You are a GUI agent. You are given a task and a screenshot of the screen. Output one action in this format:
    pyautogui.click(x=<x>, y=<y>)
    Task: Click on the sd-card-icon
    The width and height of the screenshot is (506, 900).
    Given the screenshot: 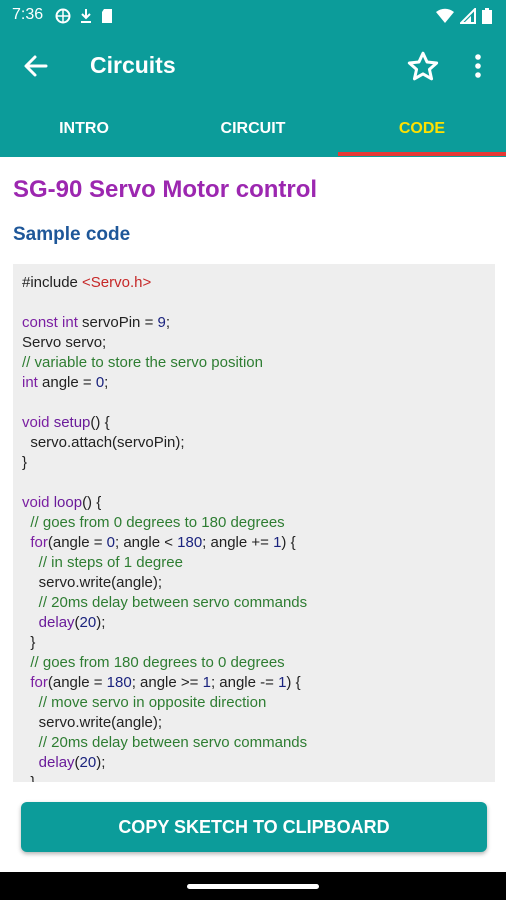 What is the action you would take?
    pyautogui.click(x=107, y=18)
    